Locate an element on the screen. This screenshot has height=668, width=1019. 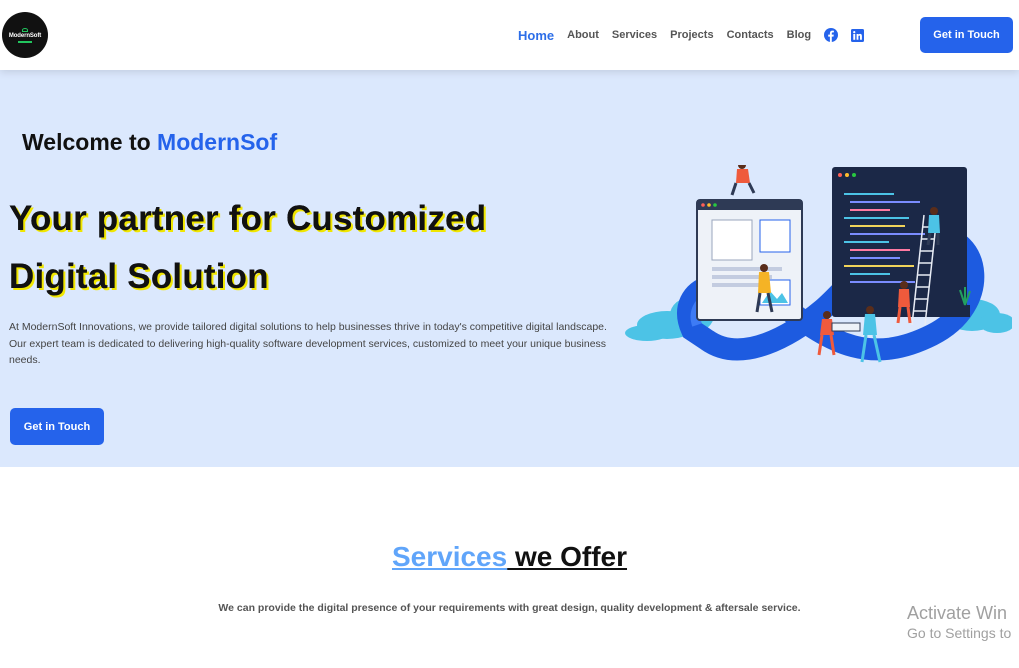
hero-get-in-touch-button: Get in Touch is located at coordinates (57, 426).